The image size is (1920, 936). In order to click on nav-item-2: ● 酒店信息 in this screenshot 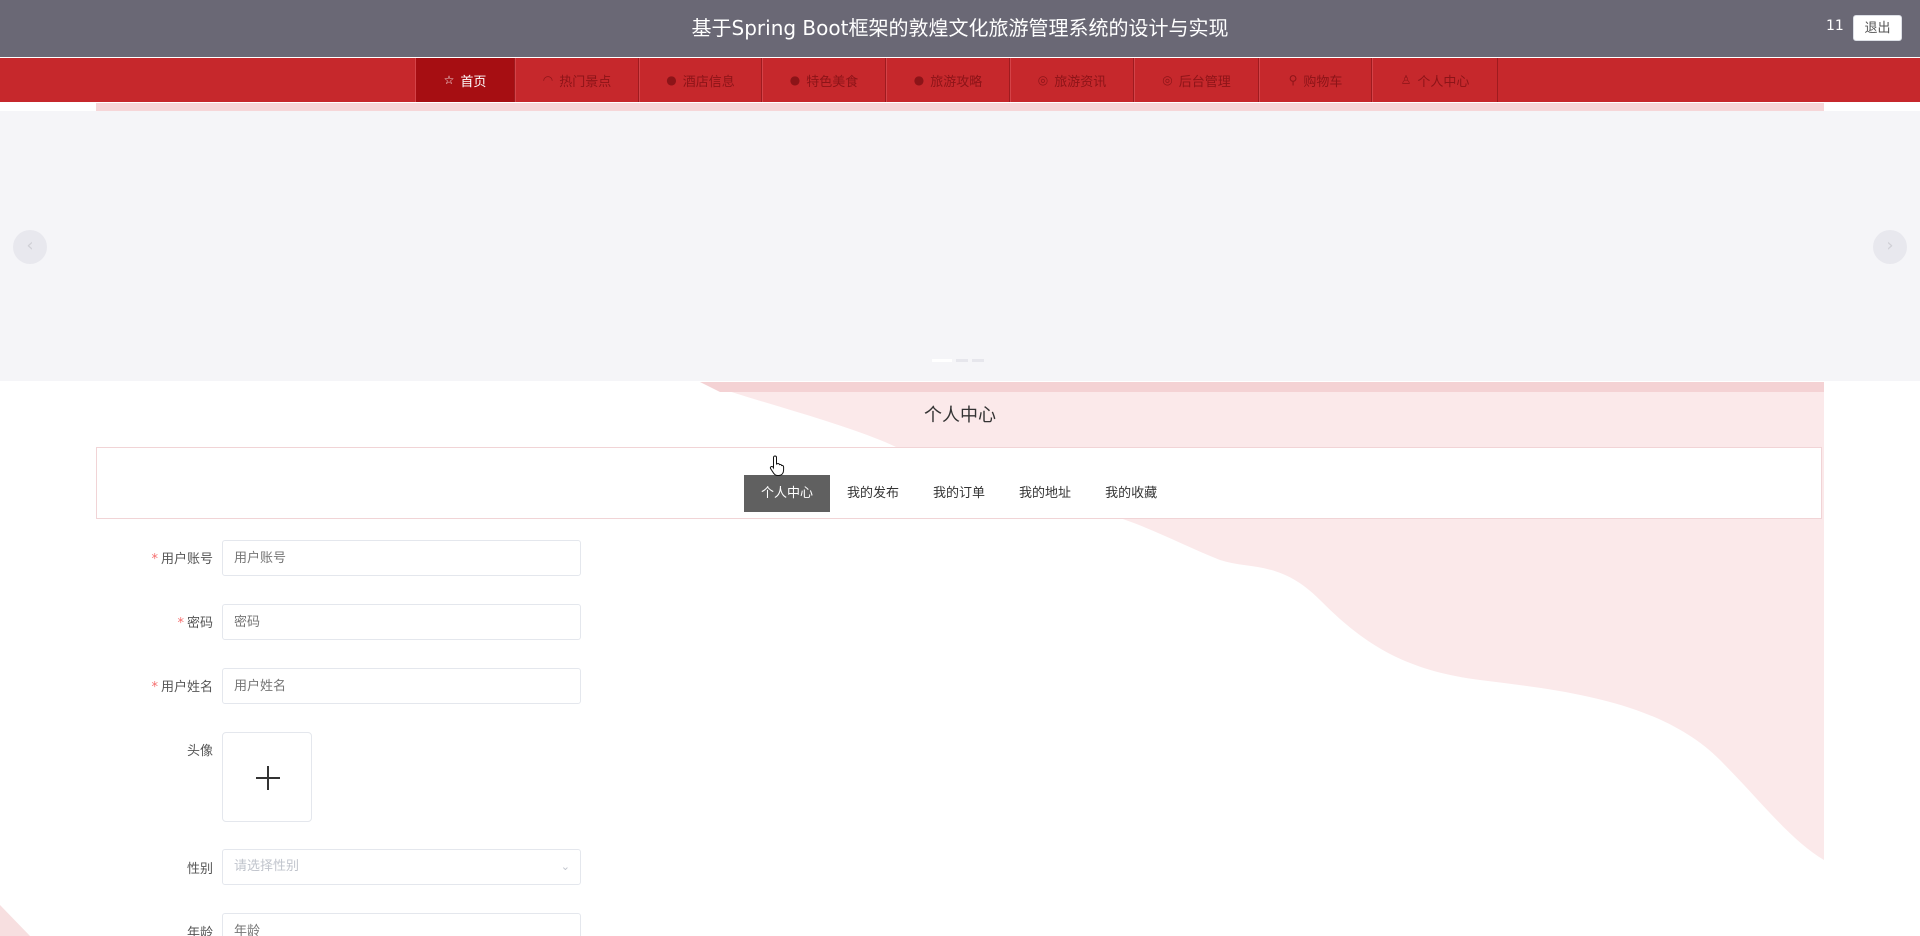, I will do `click(700, 80)`.